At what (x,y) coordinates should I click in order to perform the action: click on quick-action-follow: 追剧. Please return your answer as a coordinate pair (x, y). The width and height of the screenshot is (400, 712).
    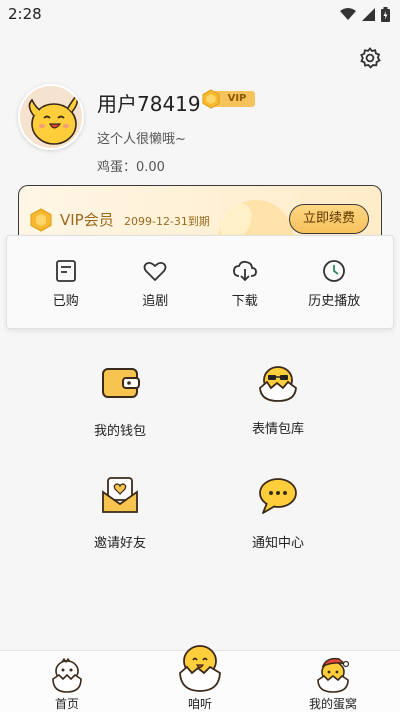
    Looking at the image, I should click on (155, 272).